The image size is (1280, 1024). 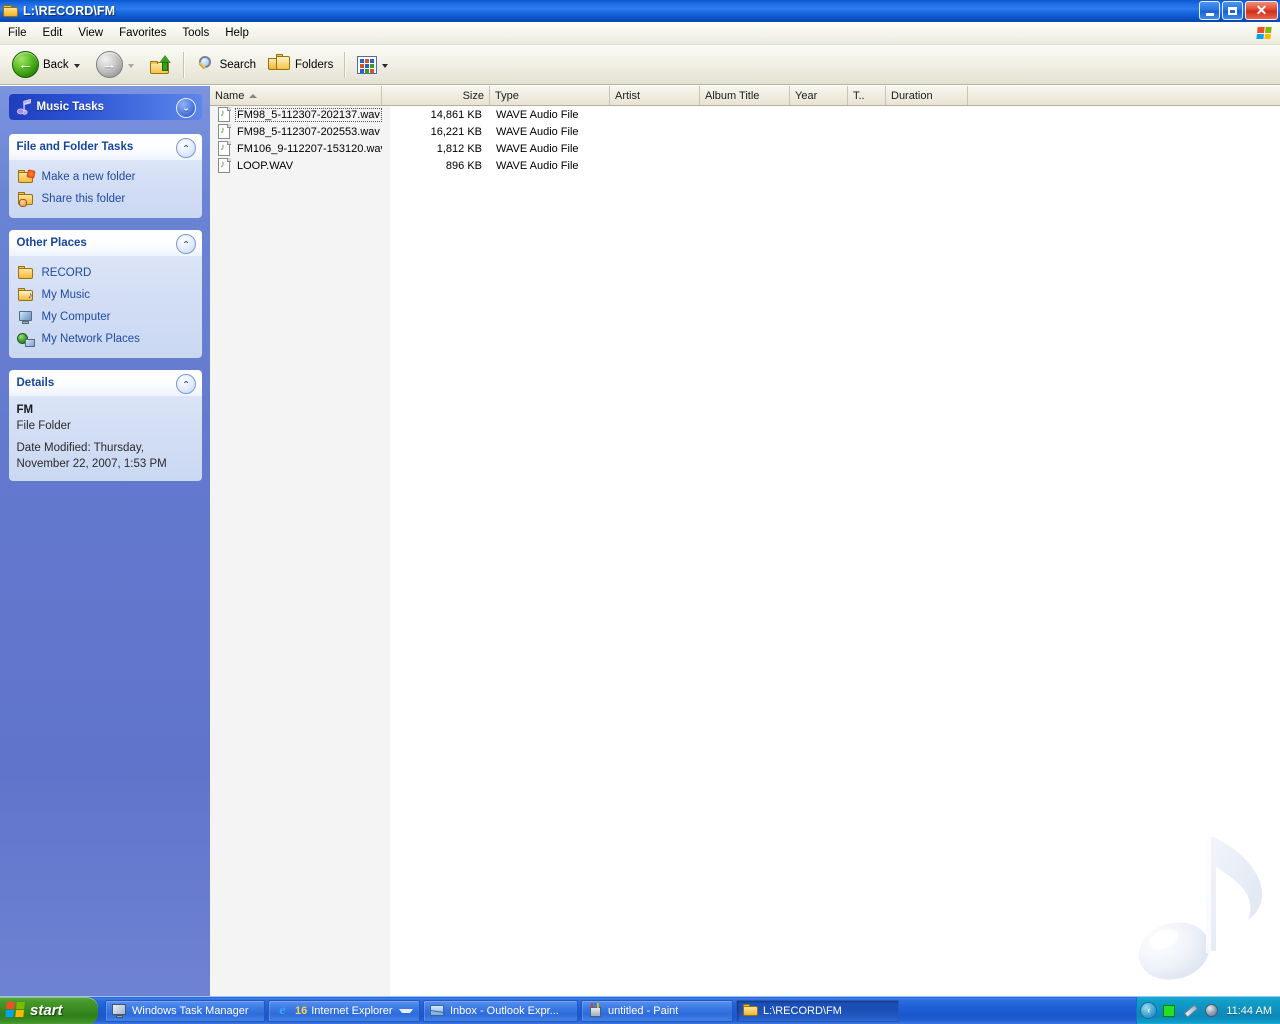 I want to click on details-name: FM, so click(x=25, y=410).